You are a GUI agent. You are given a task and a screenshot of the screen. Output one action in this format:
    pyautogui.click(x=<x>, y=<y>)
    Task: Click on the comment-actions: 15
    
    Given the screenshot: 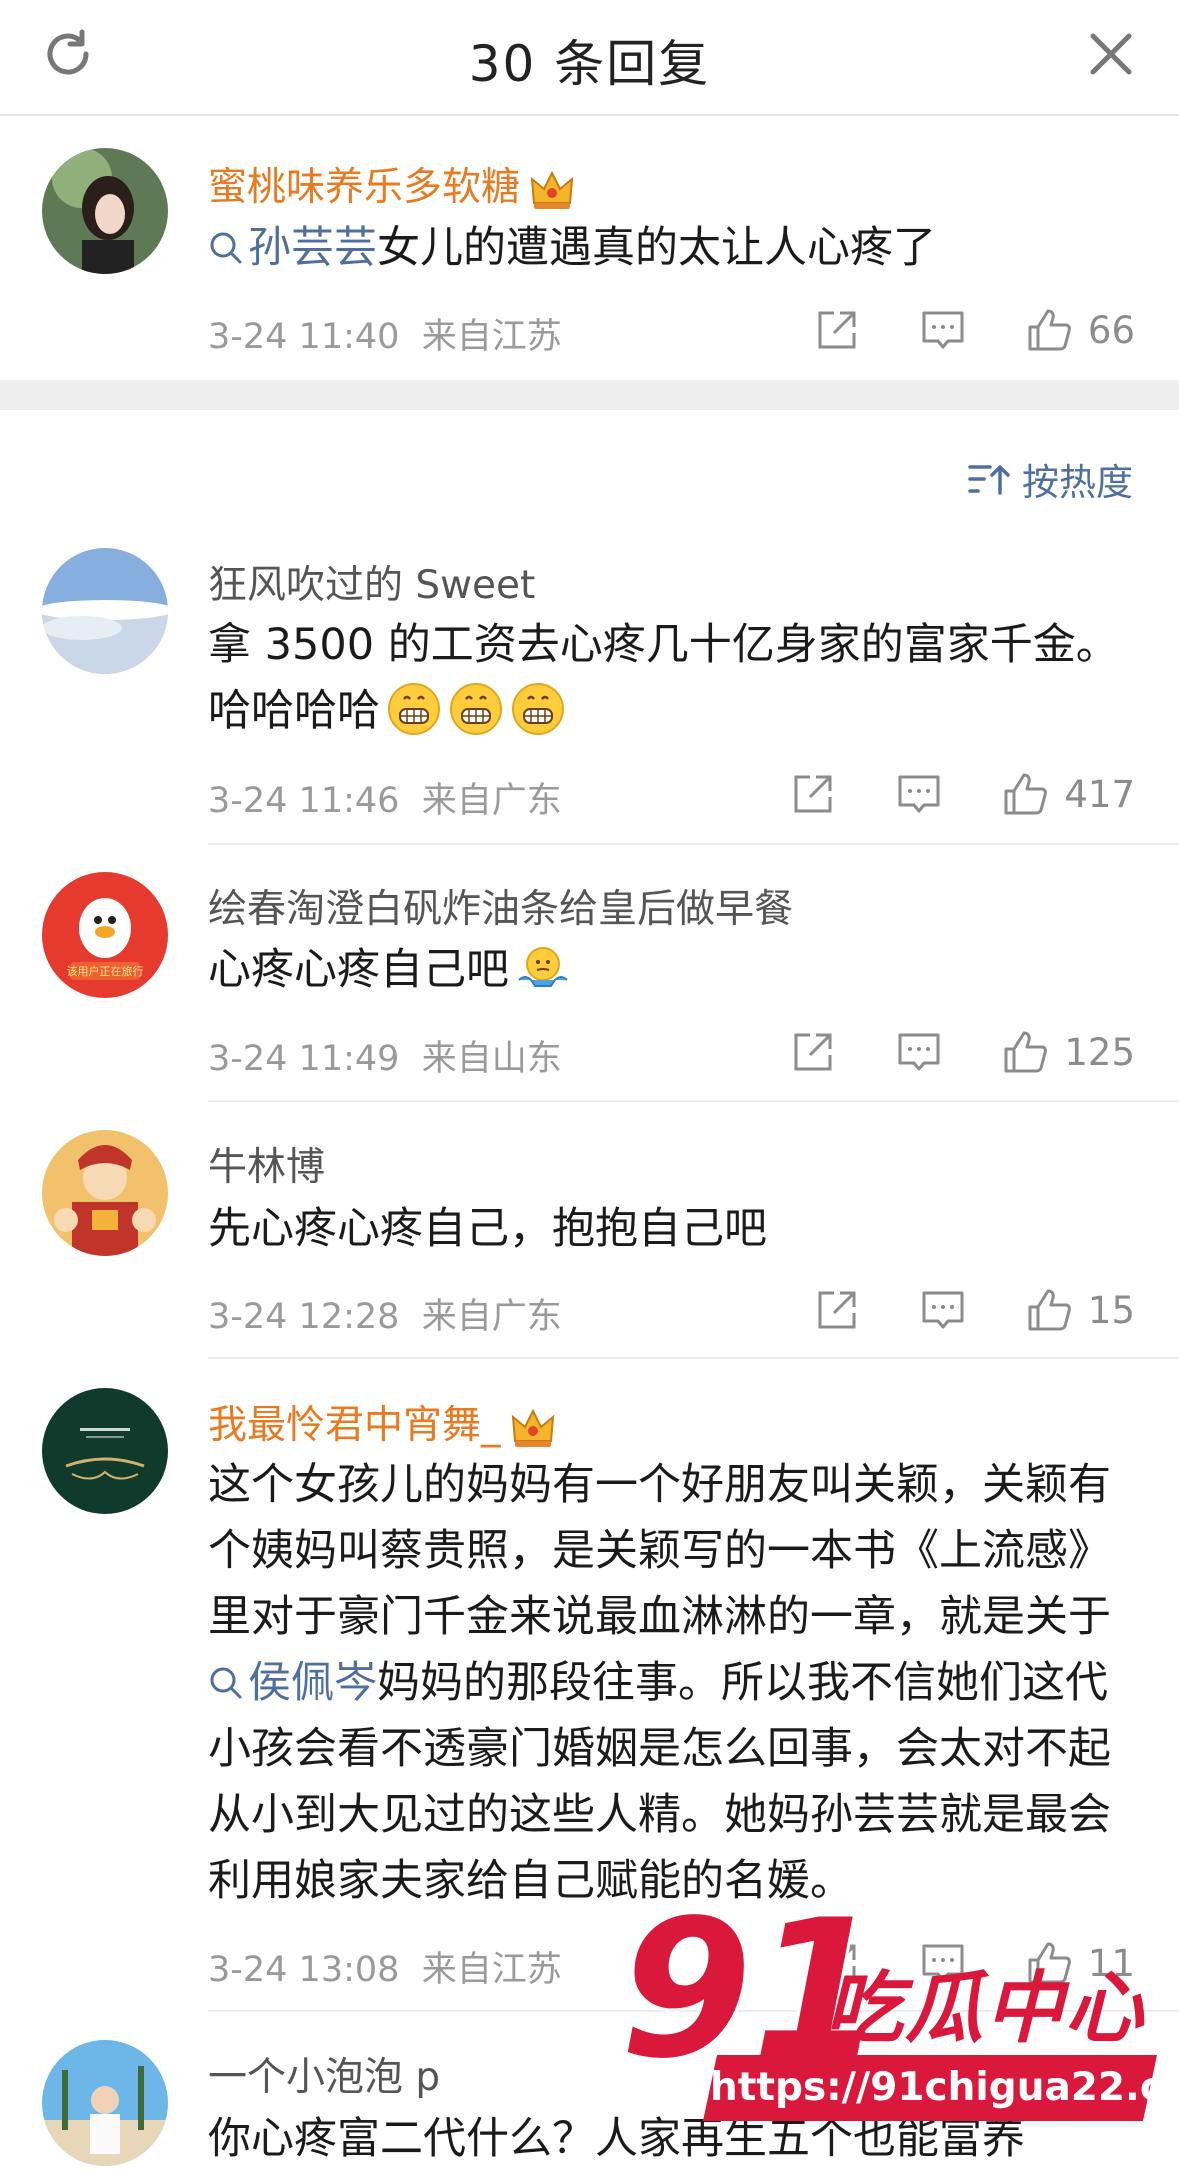 What is the action you would take?
    pyautogui.click(x=973, y=1310)
    